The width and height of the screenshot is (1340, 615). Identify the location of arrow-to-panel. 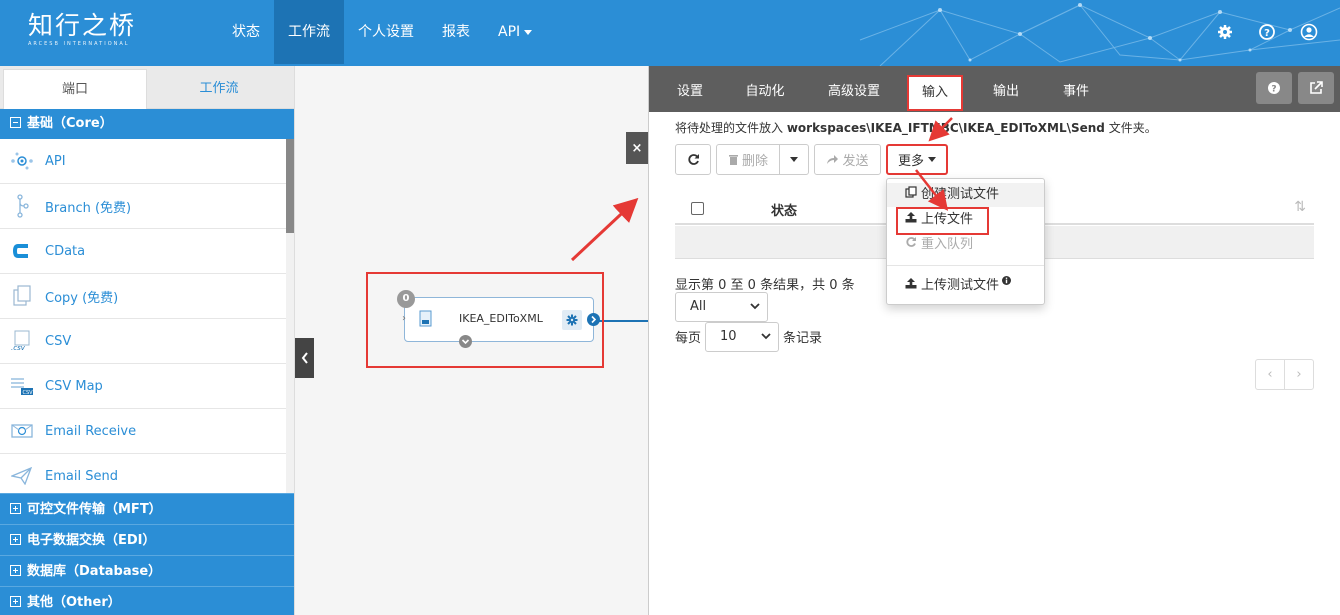
(604, 229).